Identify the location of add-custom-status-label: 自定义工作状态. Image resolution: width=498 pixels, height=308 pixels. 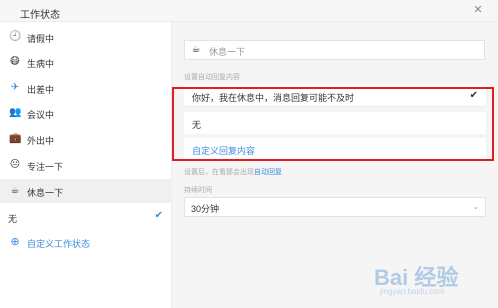
(59, 244).